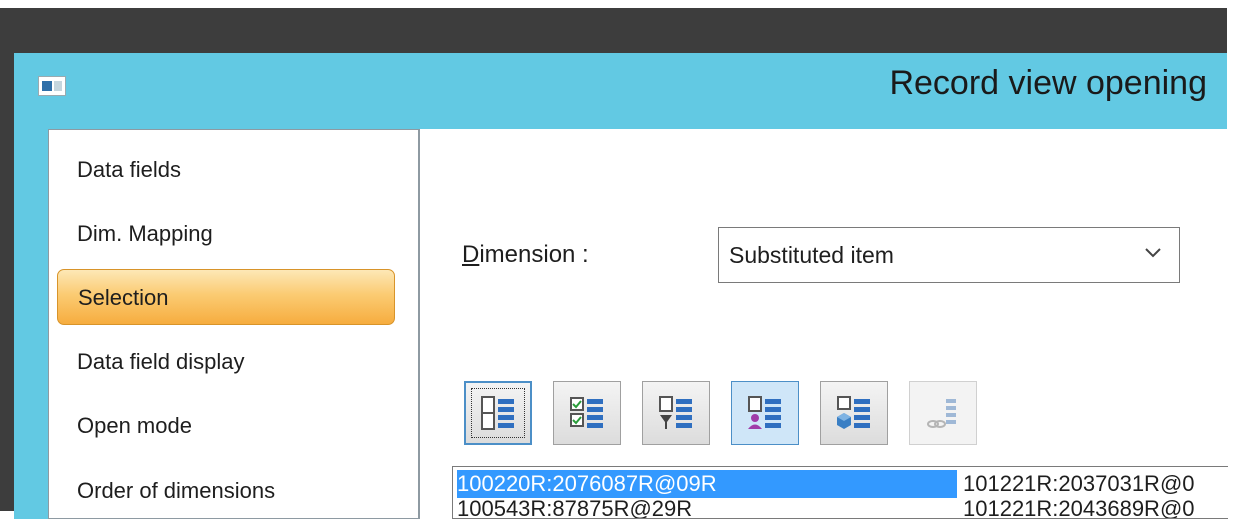 The width and height of the screenshot is (1240, 519). I want to click on dimension-selected-value: Substituted item, so click(811, 255).